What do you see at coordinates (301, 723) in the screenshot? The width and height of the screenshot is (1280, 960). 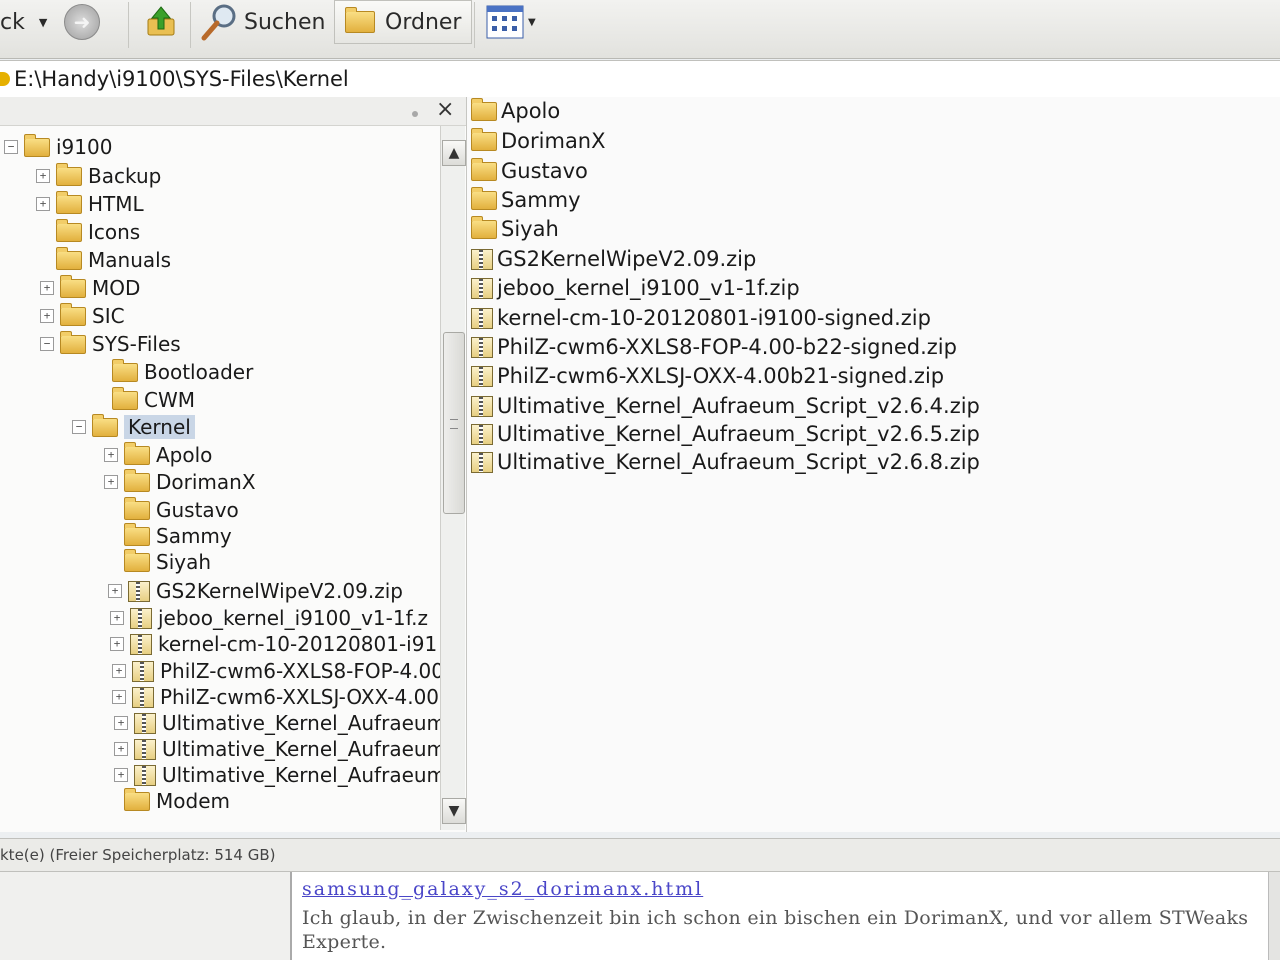 I see `tree-node-label: Ultimative_Kernel_Aufraeum` at bounding box center [301, 723].